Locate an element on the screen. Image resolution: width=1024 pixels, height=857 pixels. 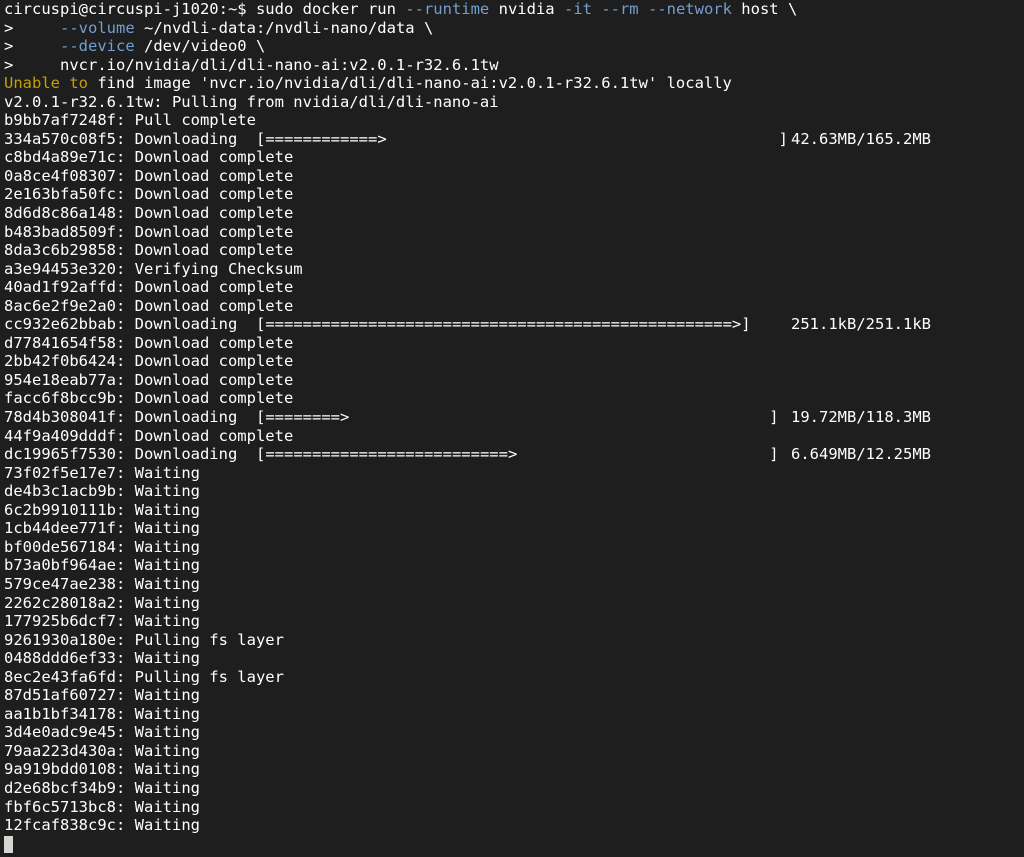
layer-id: a3e94453e320 is located at coordinates (60, 268).